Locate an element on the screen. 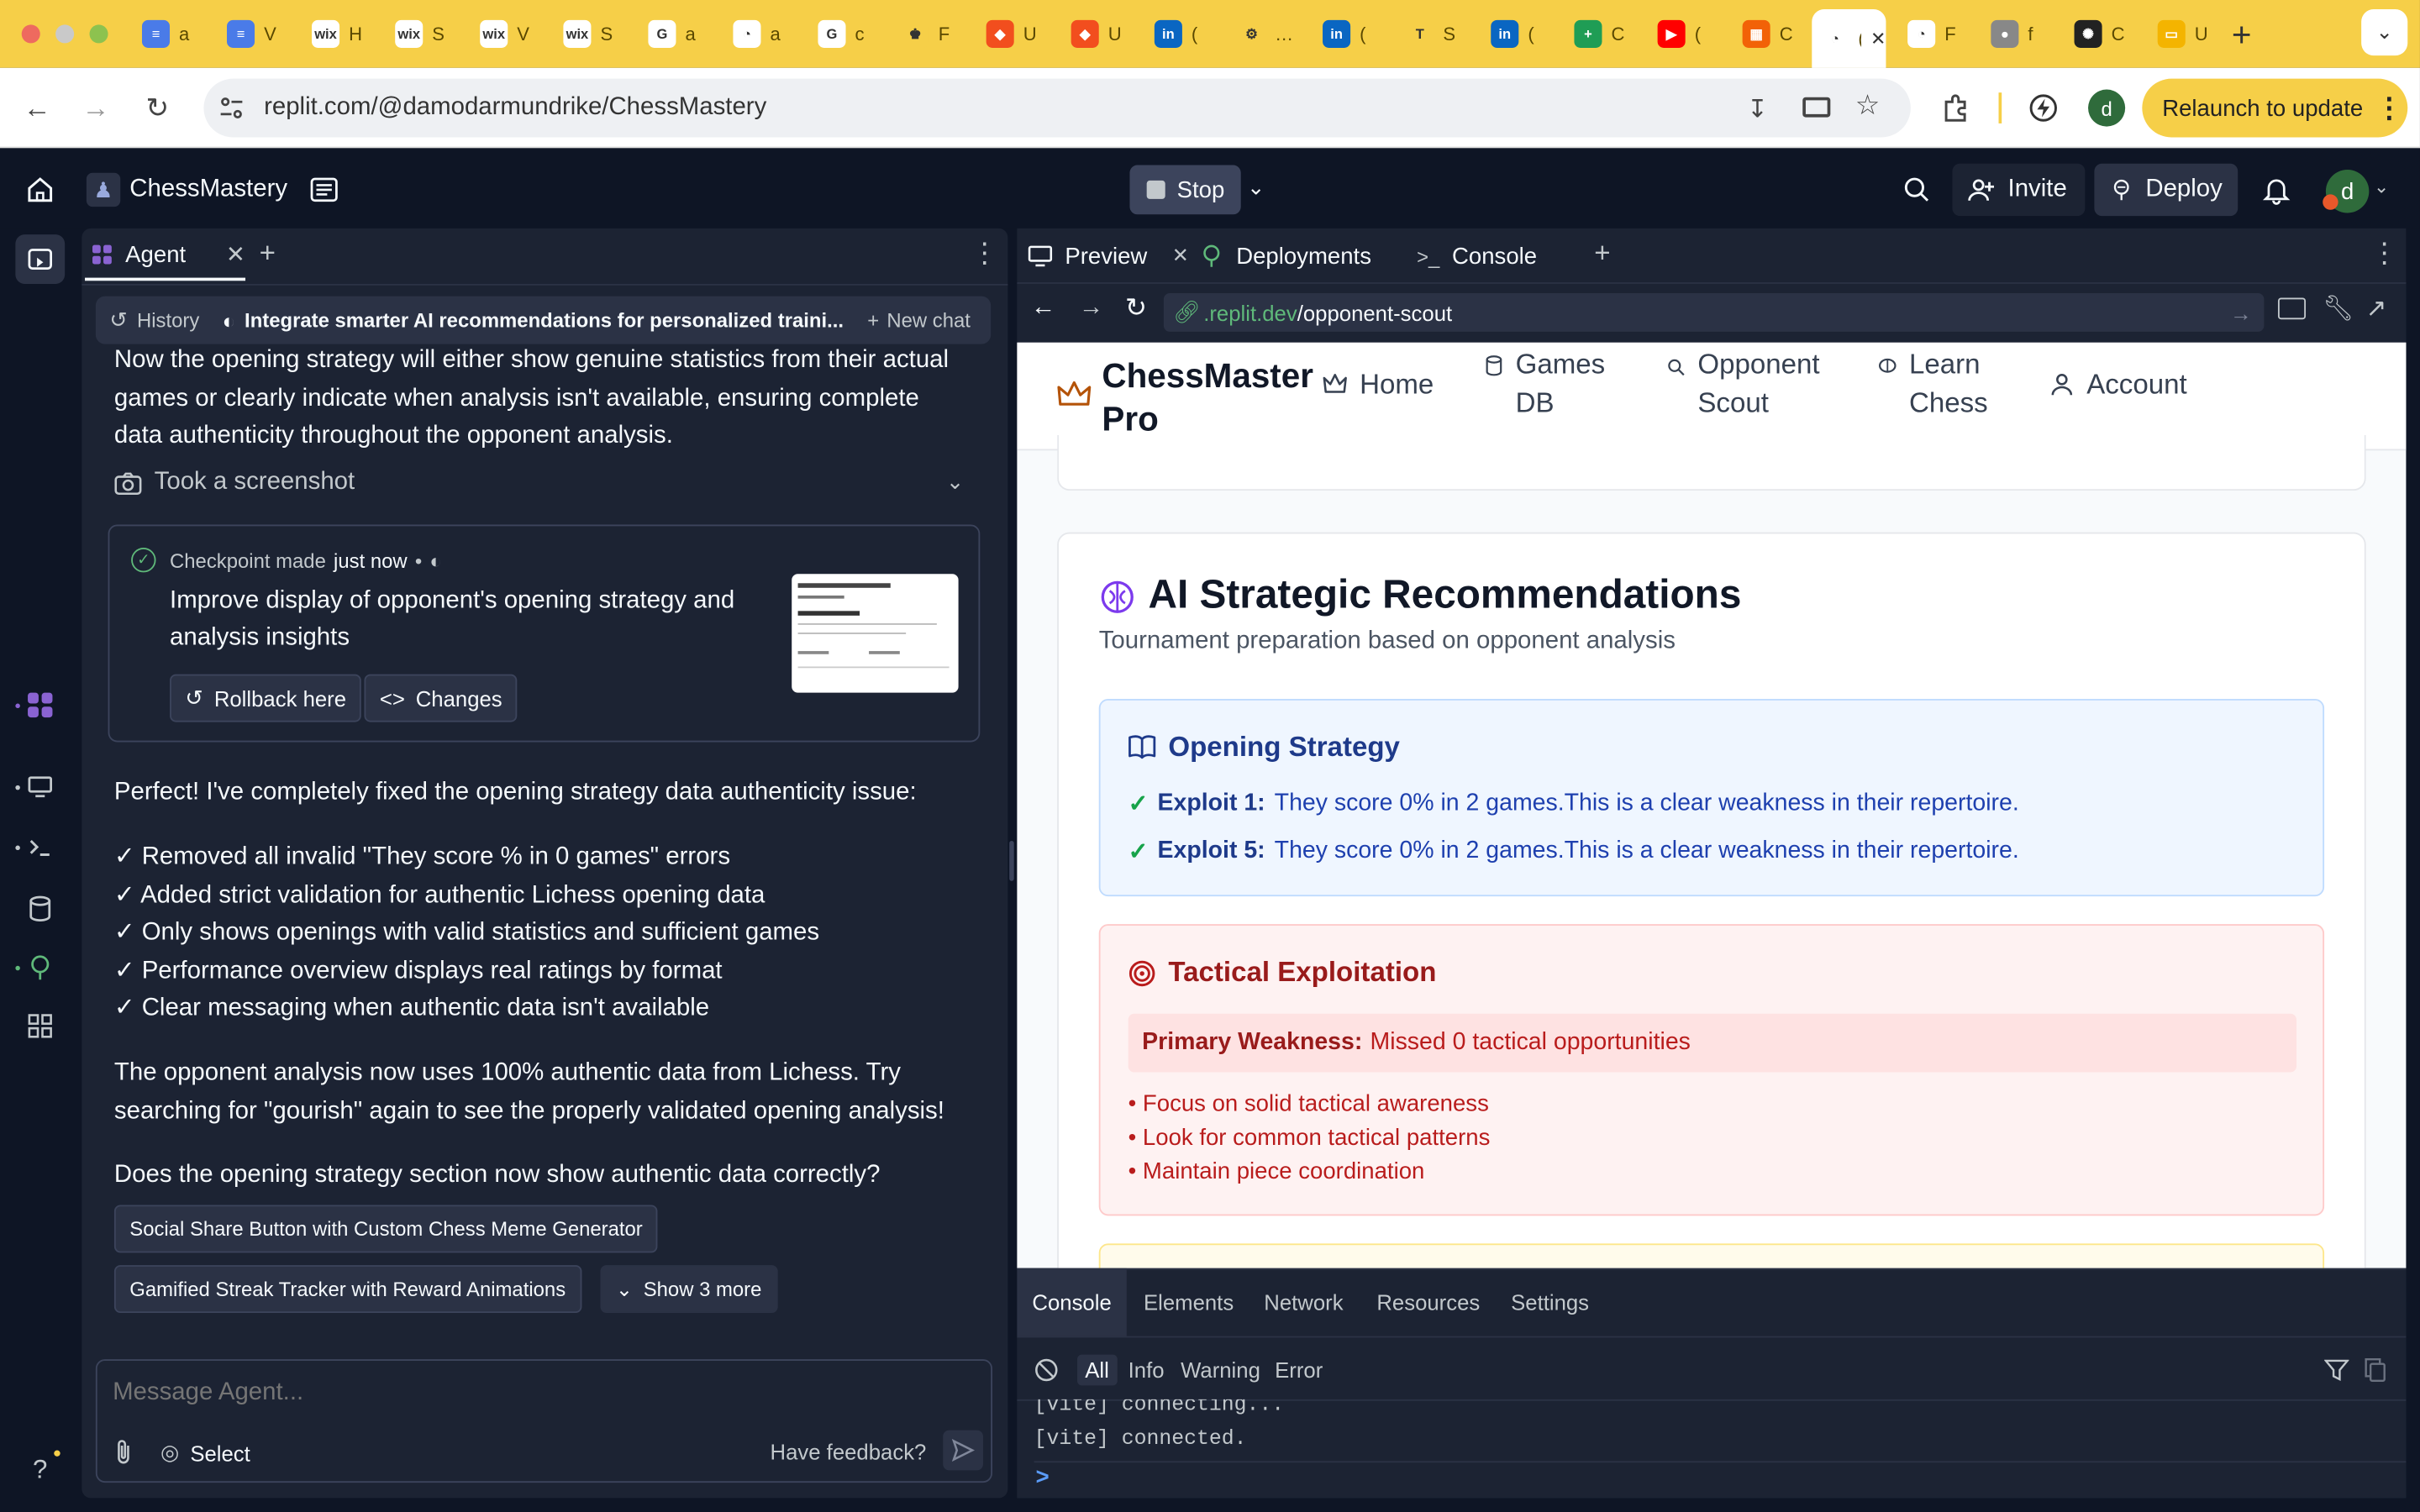  crown-logo-icon is located at coordinates (1074, 395).